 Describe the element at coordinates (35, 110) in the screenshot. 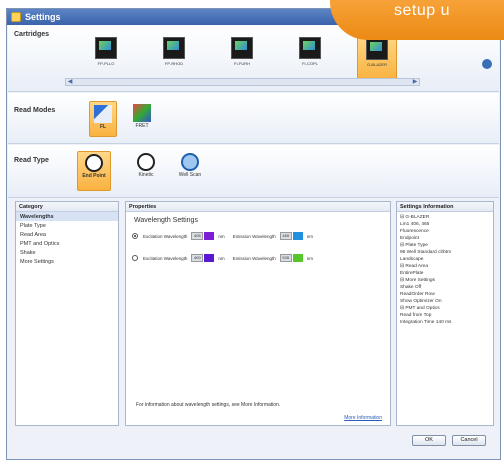

I see `read-modes-label: Read Modes` at that location.